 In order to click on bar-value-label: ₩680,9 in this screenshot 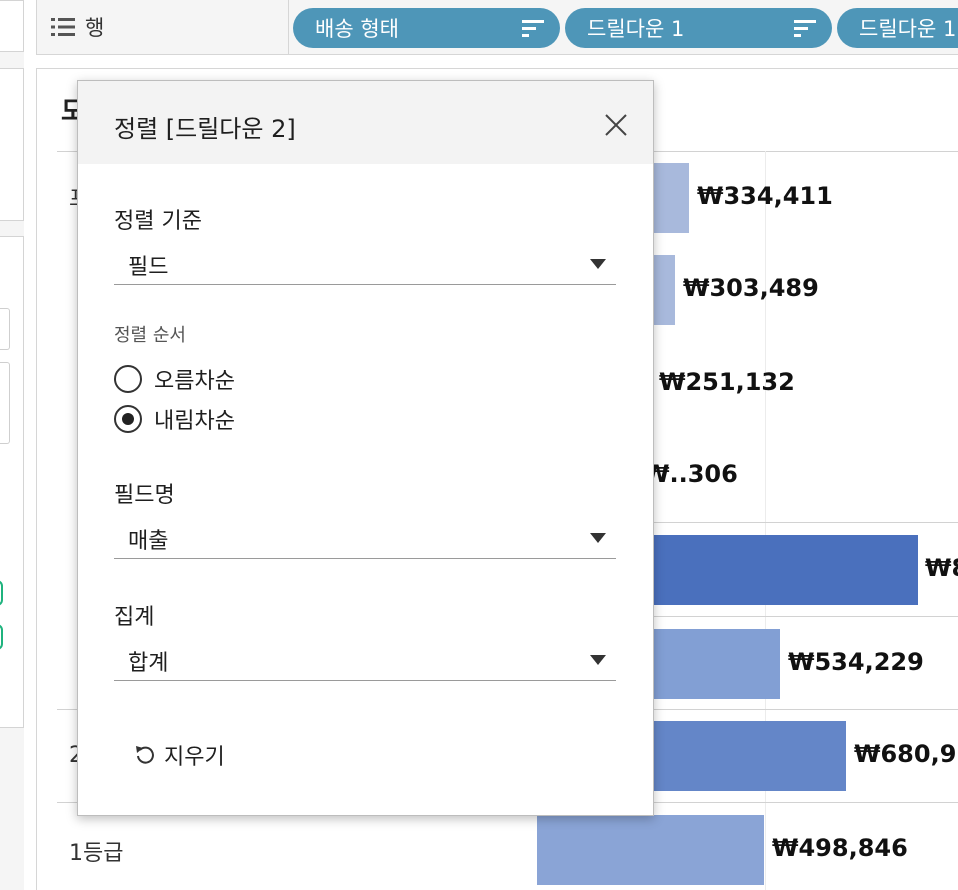, I will do `click(905, 754)`.